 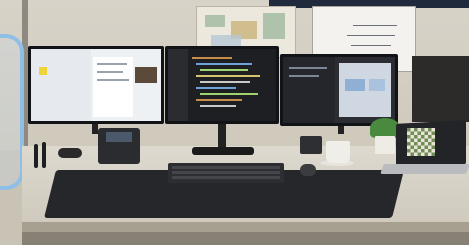 What do you see at coordinates (223, 151) in the screenshot?
I see `monitor-center-base` at bounding box center [223, 151].